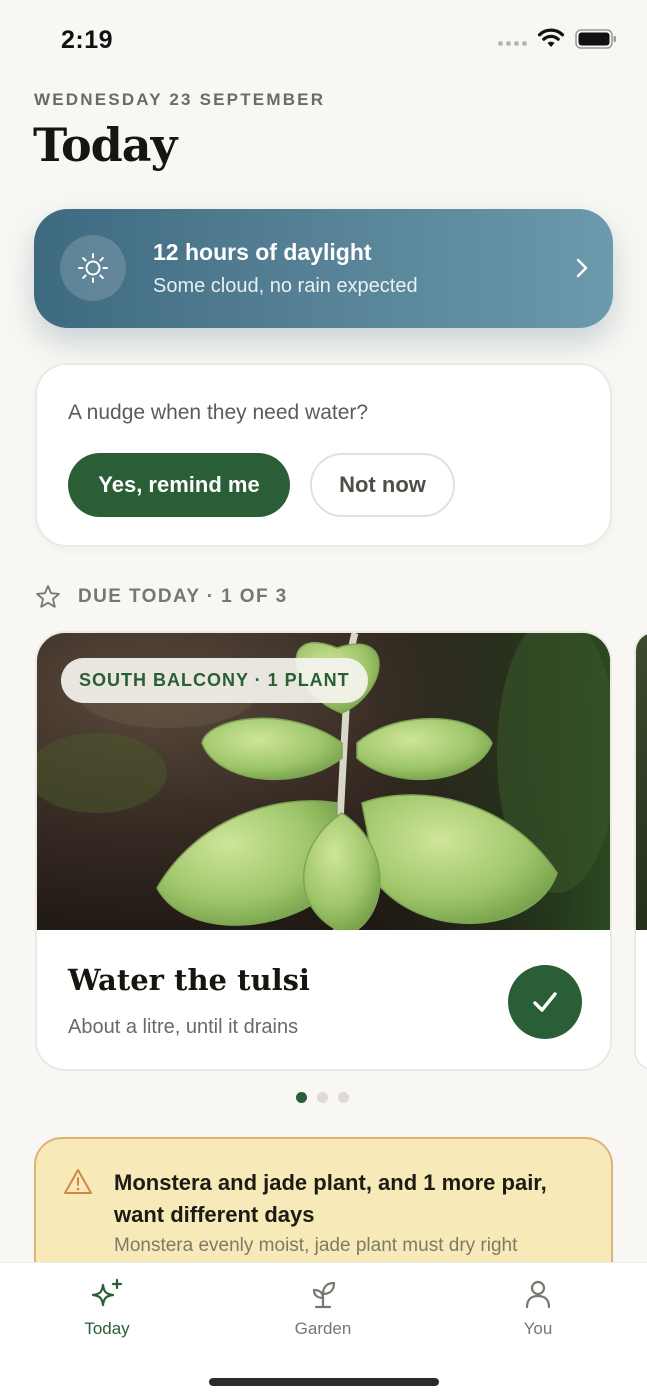  What do you see at coordinates (324, 1295) in the screenshot?
I see `sprout-icon` at bounding box center [324, 1295].